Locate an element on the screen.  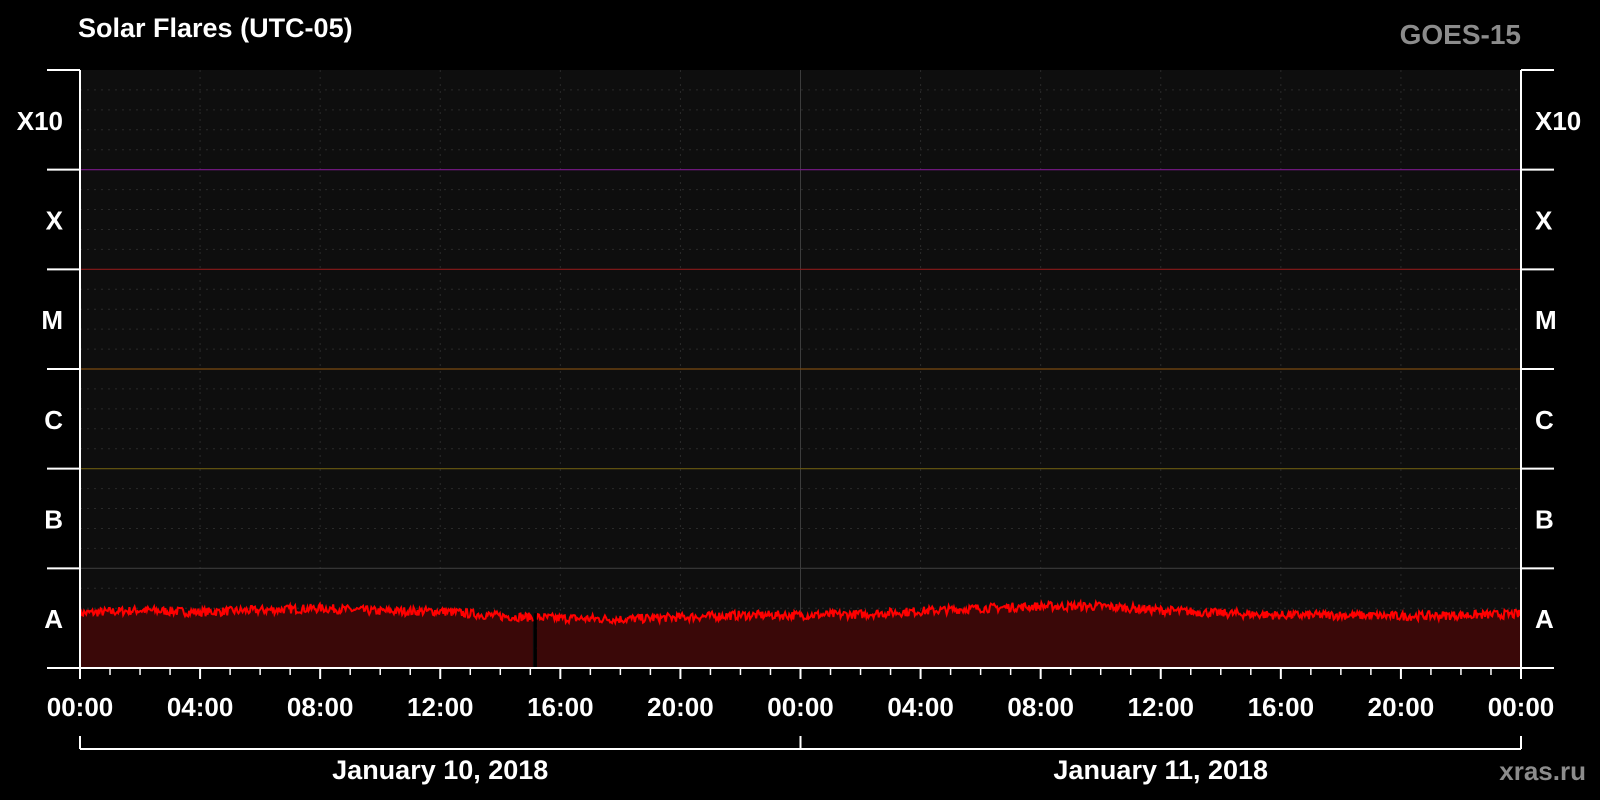
y-class-label-right: X10 is located at coordinates (1558, 121).